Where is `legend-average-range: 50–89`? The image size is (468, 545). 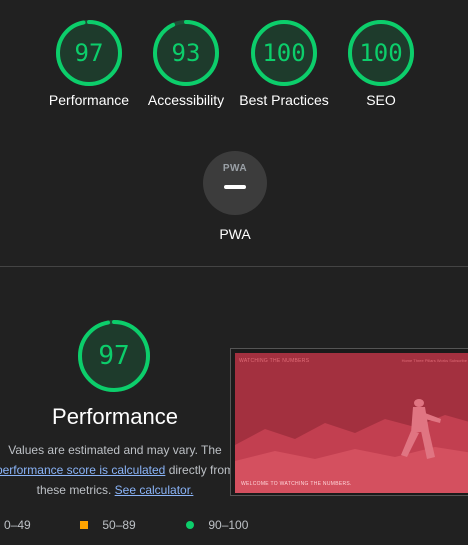 legend-average-range: 50–89 is located at coordinates (119, 525).